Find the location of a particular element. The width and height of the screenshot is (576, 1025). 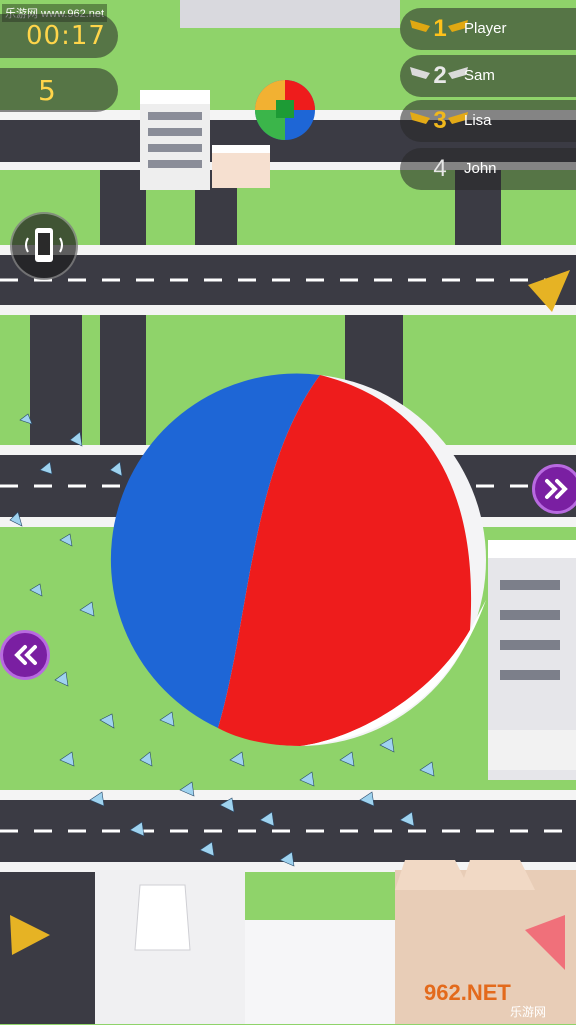

double-chevron-left-icon is located at coordinates (25, 655).